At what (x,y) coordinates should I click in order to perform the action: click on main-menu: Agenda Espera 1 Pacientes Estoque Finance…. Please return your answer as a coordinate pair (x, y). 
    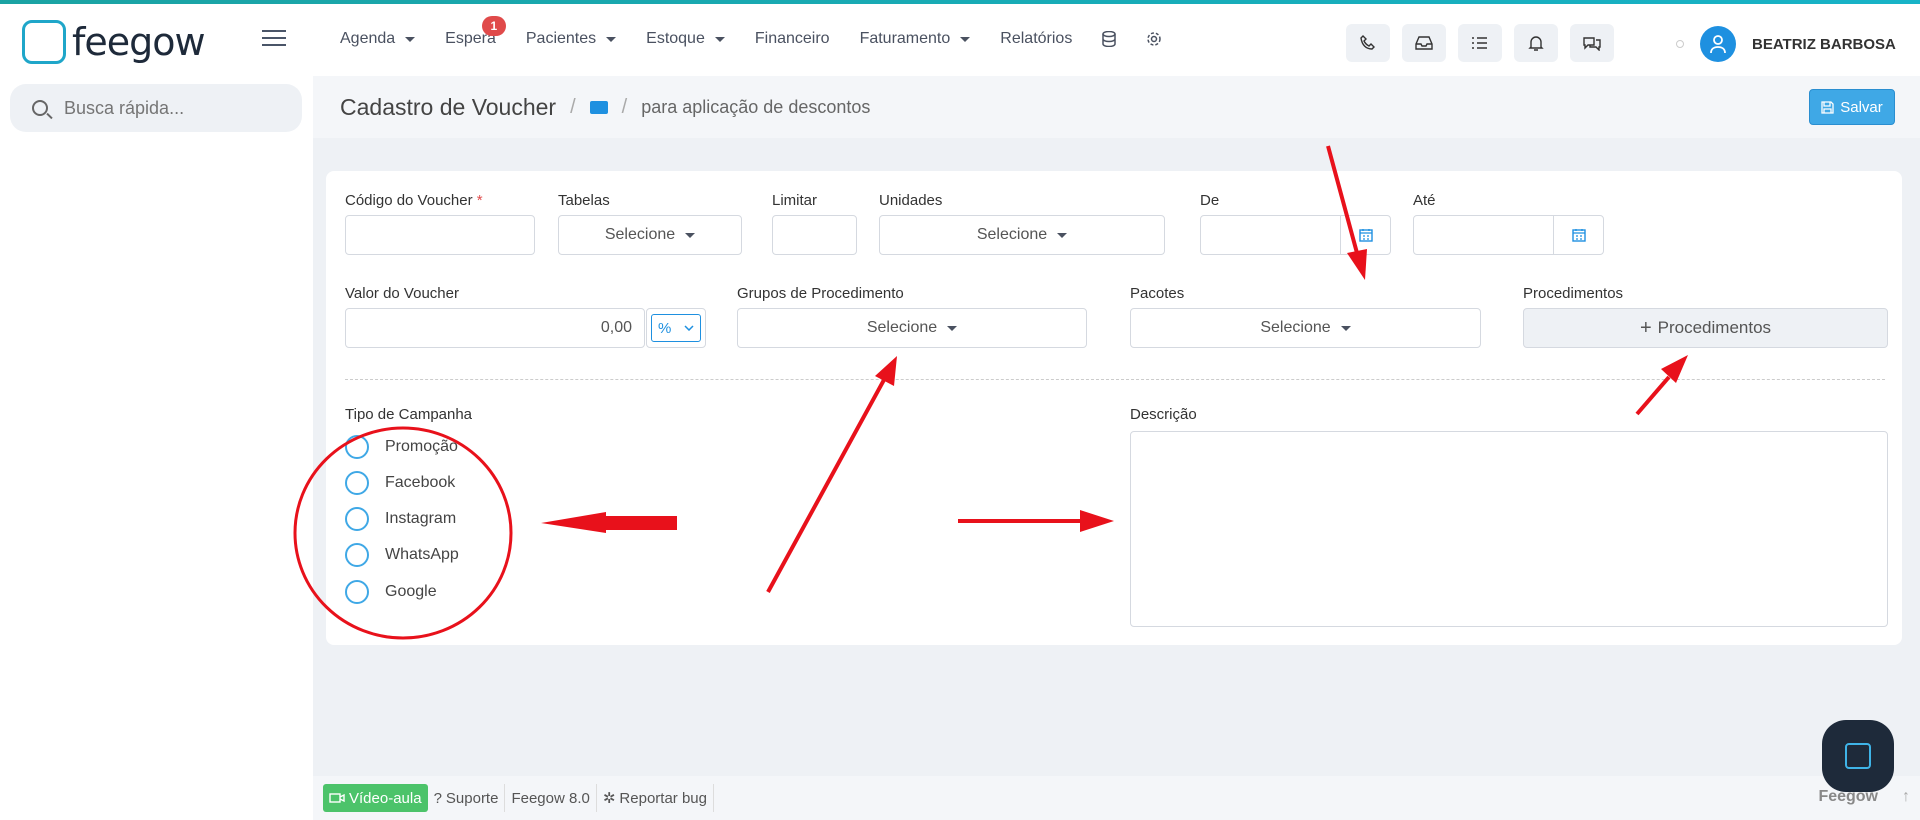
    Looking at the image, I should click on (751, 32).